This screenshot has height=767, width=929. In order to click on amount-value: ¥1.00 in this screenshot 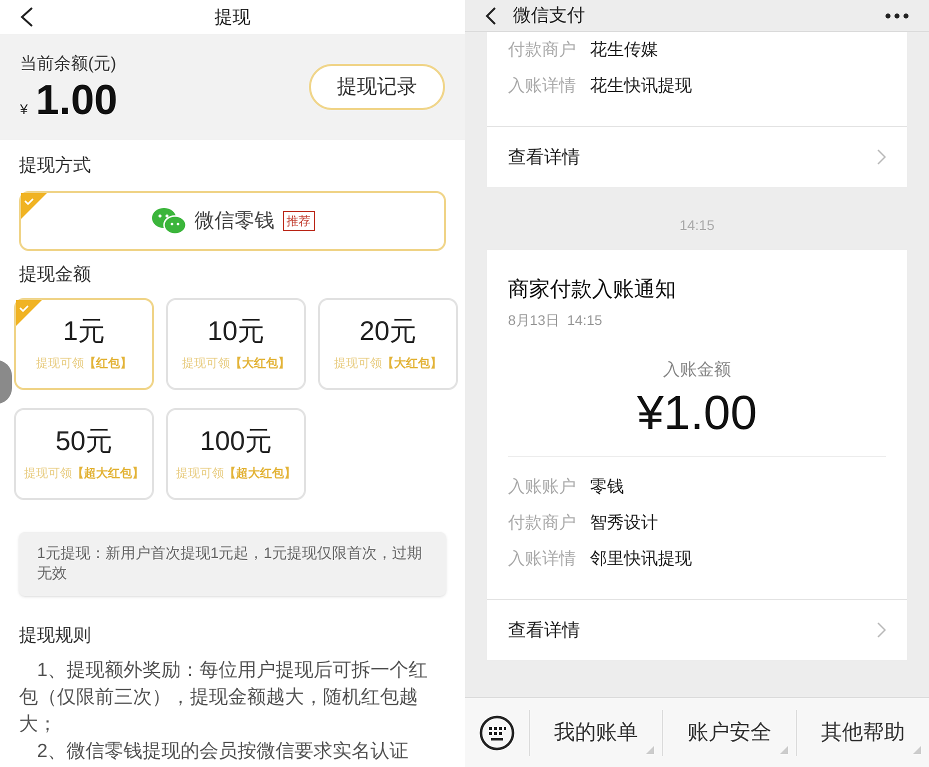, I will do `click(697, 414)`.